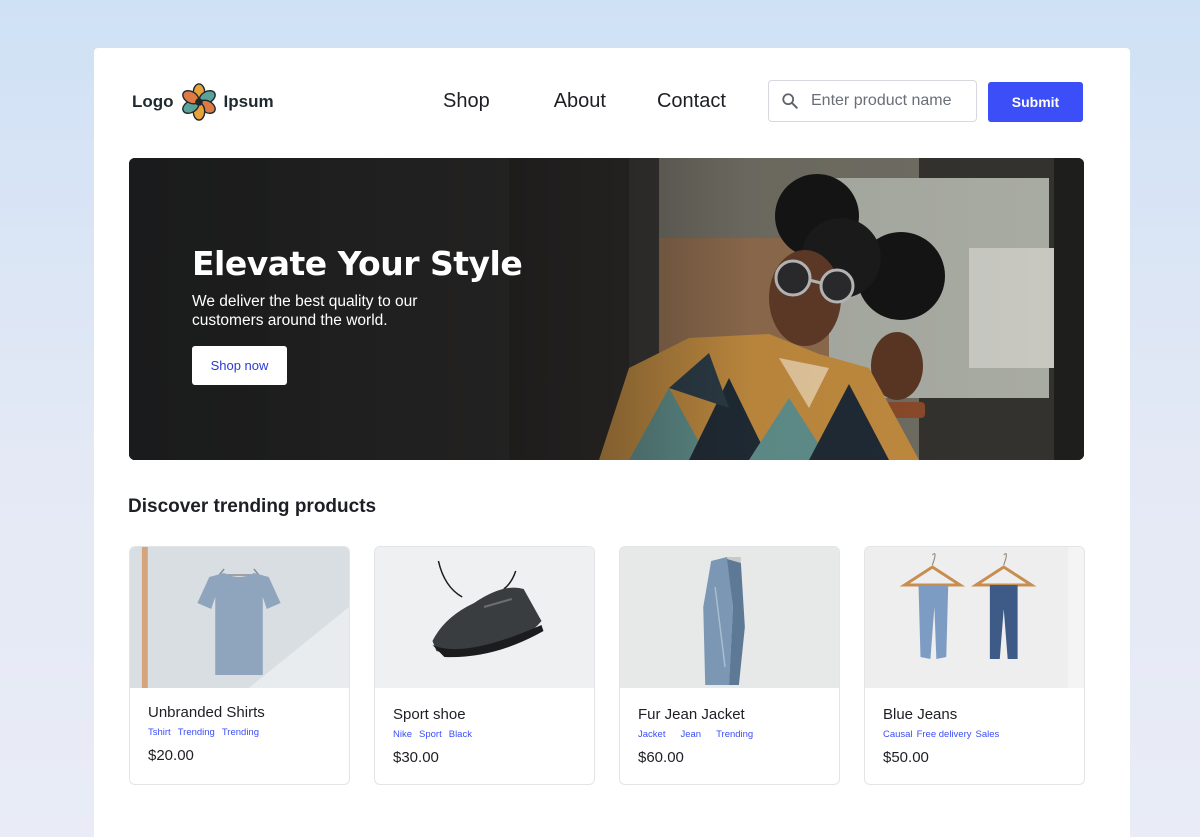 The width and height of the screenshot is (1200, 837). I want to click on product-tag: Tshirt, so click(159, 732).